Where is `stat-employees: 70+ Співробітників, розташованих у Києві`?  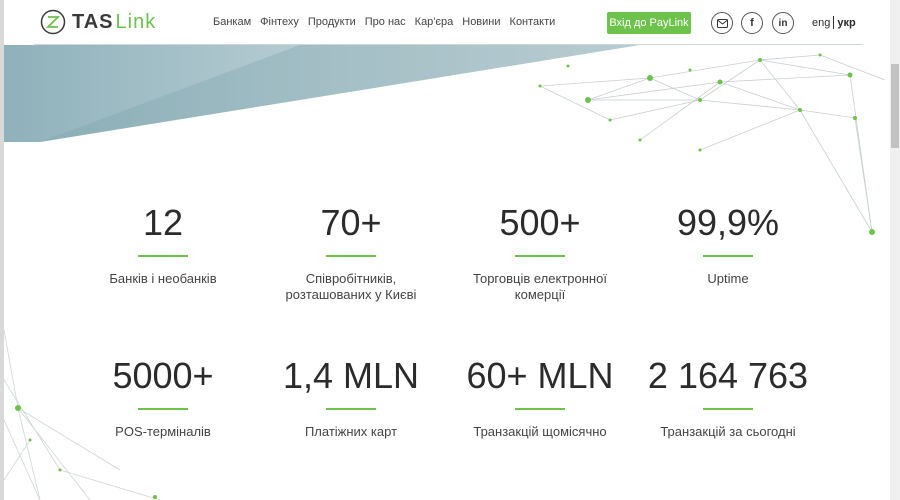 stat-employees: 70+ Співробітників, розташованих у Києві is located at coordinates (351, 252).